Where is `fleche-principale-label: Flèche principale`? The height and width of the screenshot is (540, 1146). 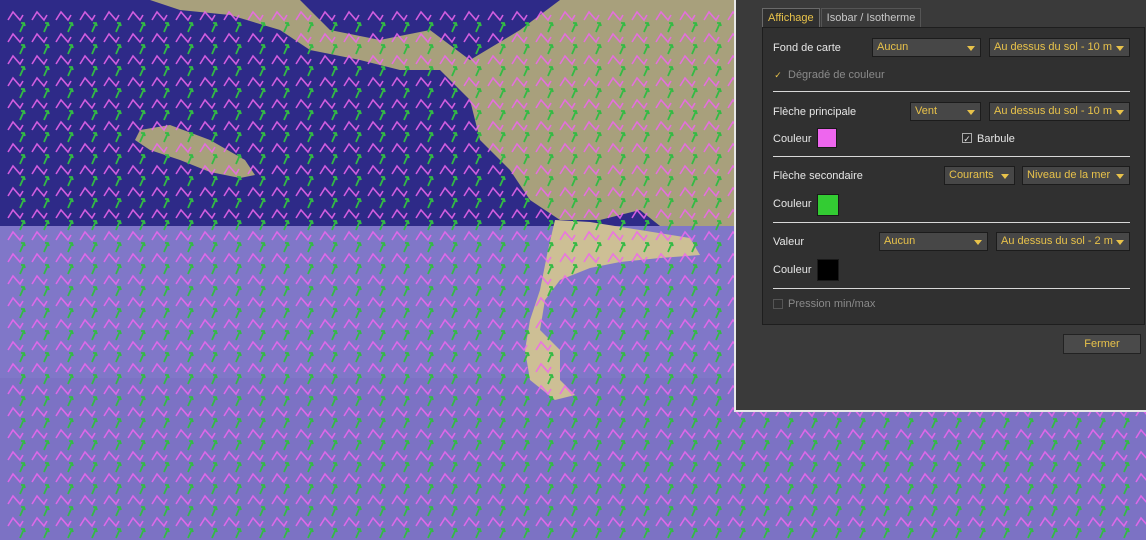 fleche-principale-label: Flèche principale is located at coordinates (815, 112).